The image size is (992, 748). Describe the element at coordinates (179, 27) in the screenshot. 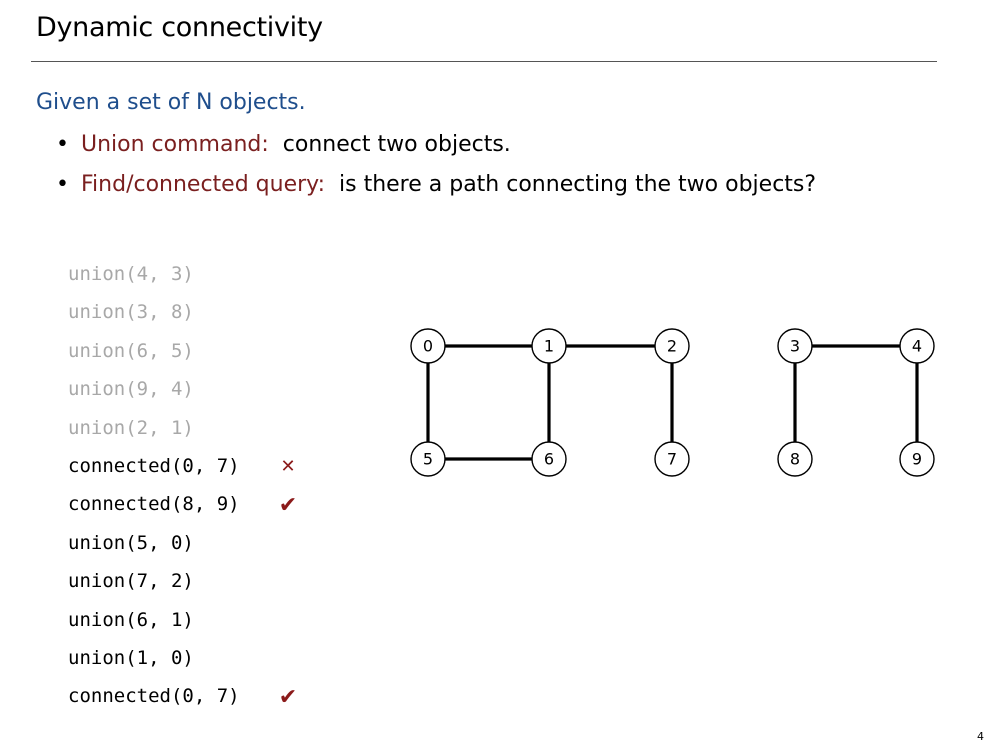

I see `slide-title: Dynamic connectivity` at that location.